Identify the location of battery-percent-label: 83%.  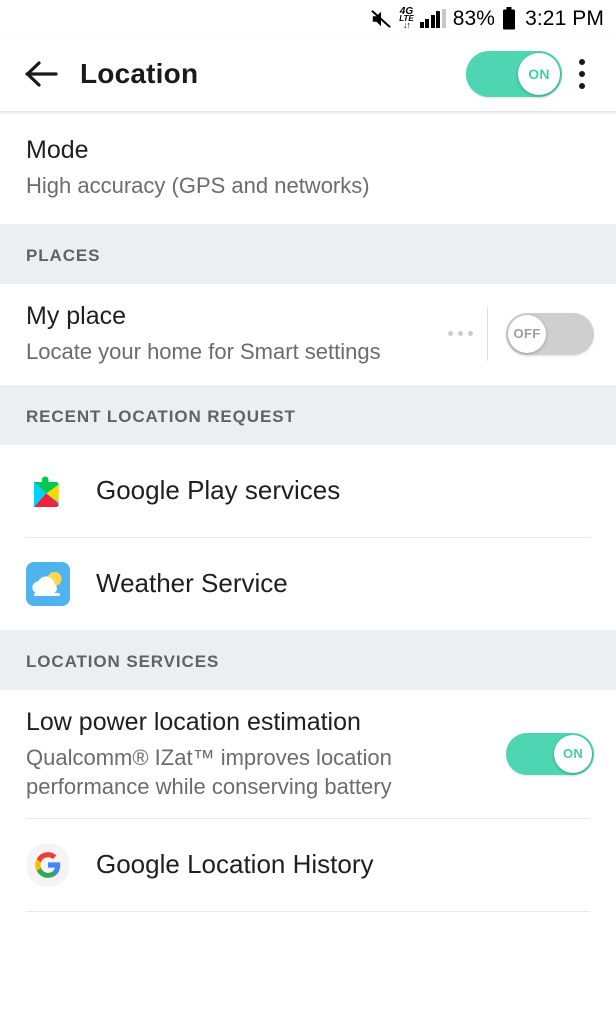
(474, 18).